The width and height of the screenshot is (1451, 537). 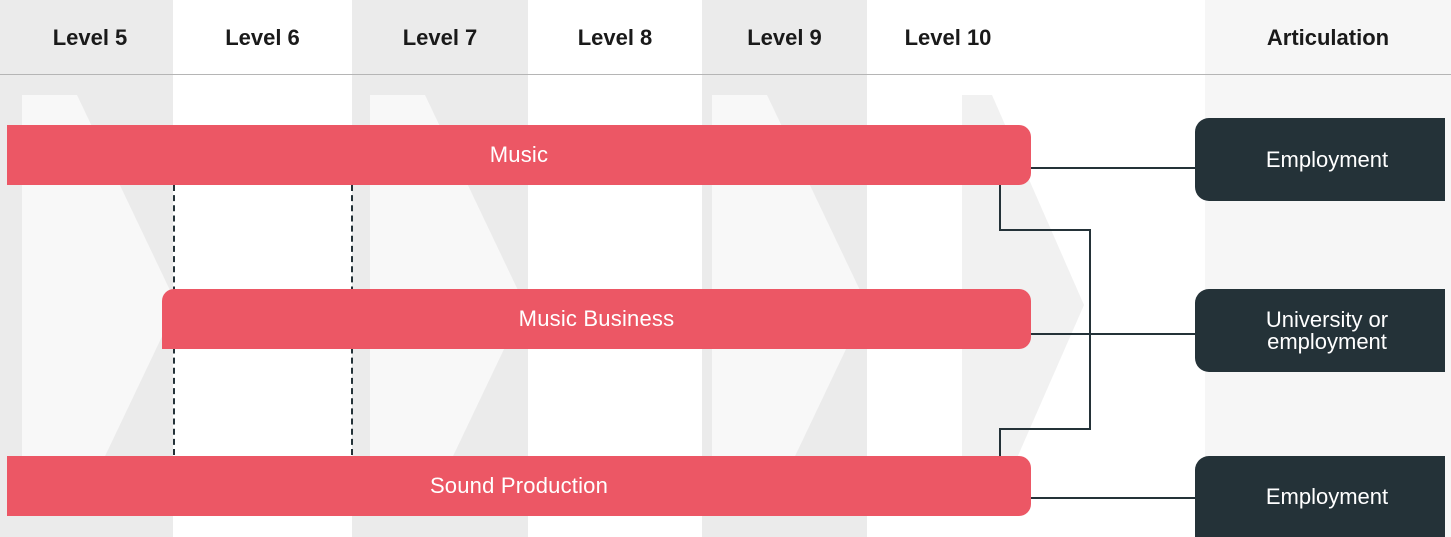 What do you see at coordinates (440, 37) in the screenshot?
I see `header-level-7: Level 7` at bounding box center [440, 37].